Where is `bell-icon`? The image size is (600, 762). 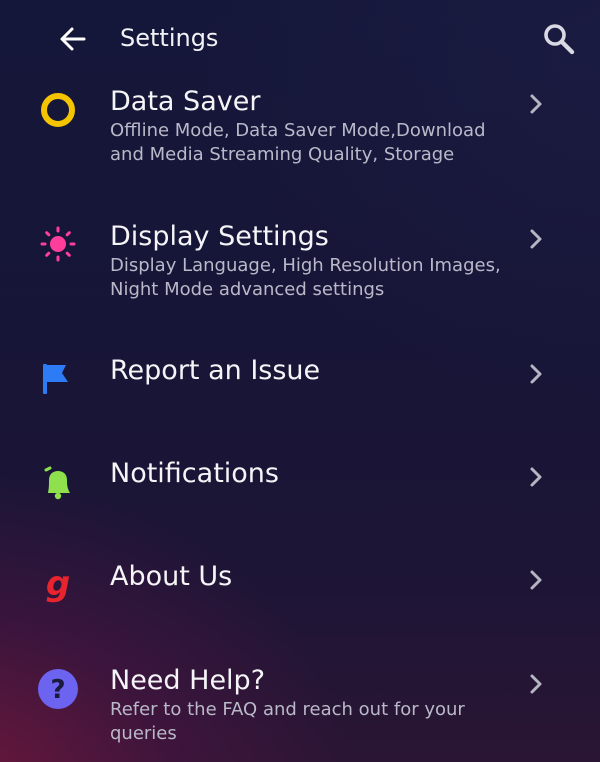
bell-icon is located at coordinates (58, 482).